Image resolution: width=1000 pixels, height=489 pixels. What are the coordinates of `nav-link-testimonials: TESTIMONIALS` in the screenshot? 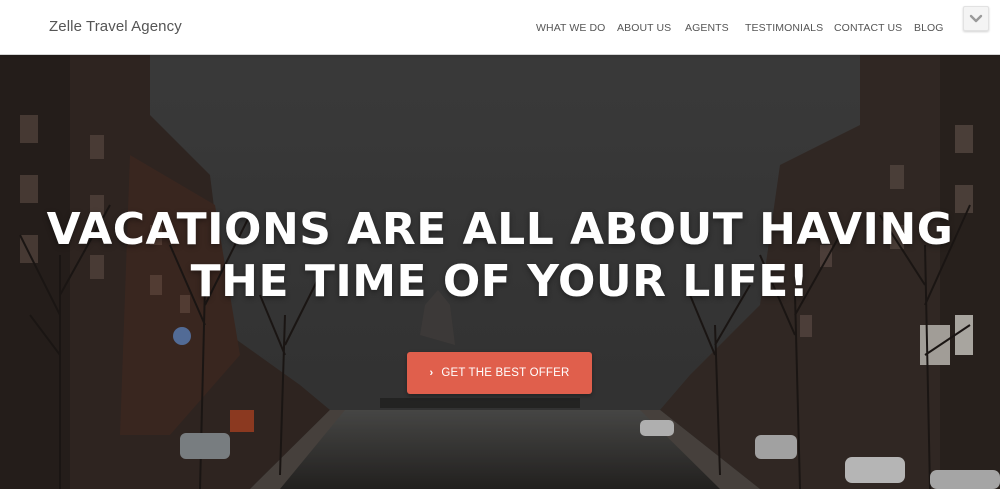 It's located at (784, 28).